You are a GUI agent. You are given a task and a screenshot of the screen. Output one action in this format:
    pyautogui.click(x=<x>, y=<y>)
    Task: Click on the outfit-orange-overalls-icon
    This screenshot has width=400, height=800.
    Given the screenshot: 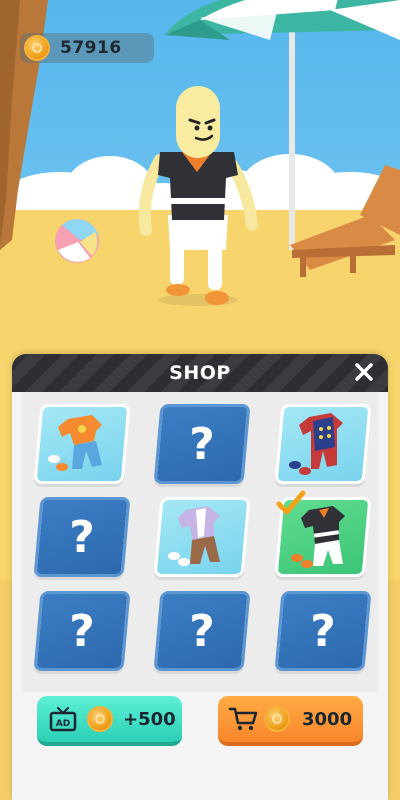 What is the action you would take?
    pyautogui.click(x=75, y=443)
    